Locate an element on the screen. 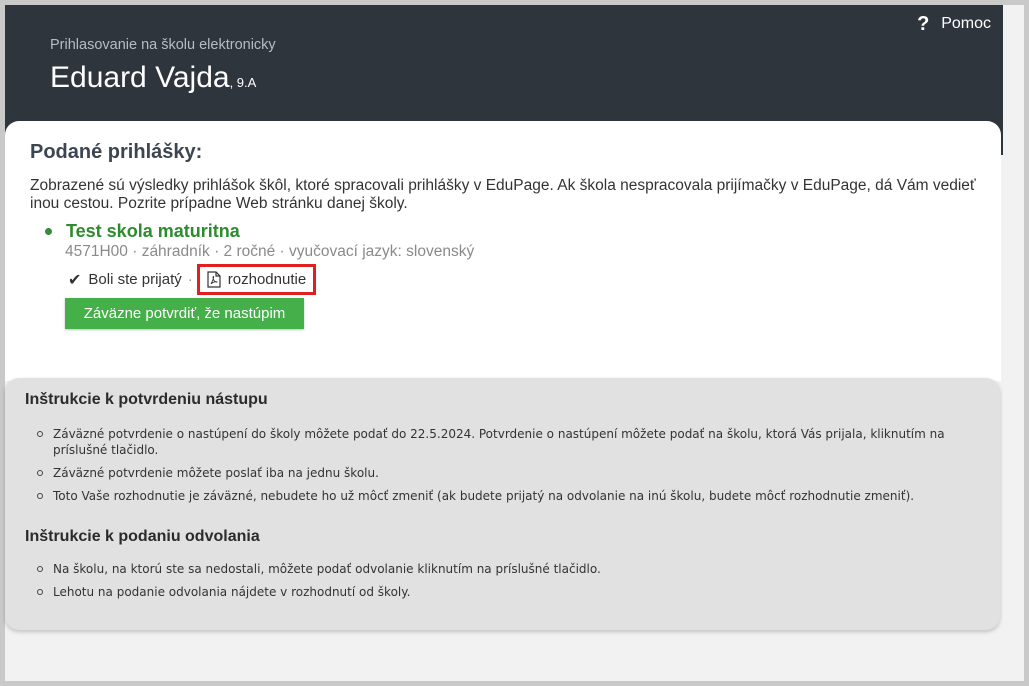 The image size is (1029, 686). page-subtitle: Prihlasovanie na školu elektronicky is located at coordinates (163, 45).